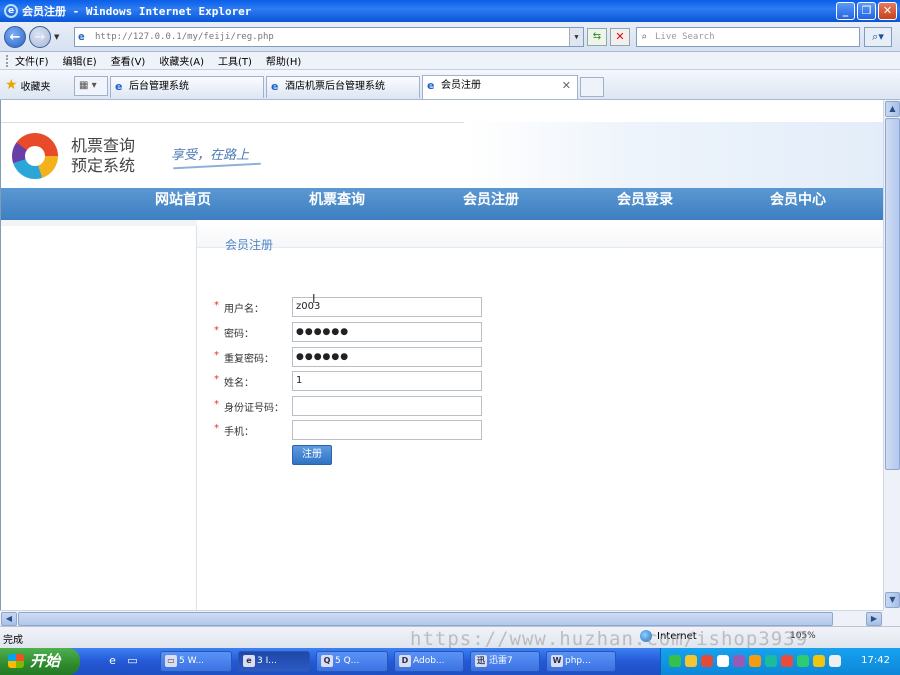 The height and width of the screenshot is (675, 900). Describe the element at coordinates (387, 307) in the screenshot. I see `username-input: z003` at that location.